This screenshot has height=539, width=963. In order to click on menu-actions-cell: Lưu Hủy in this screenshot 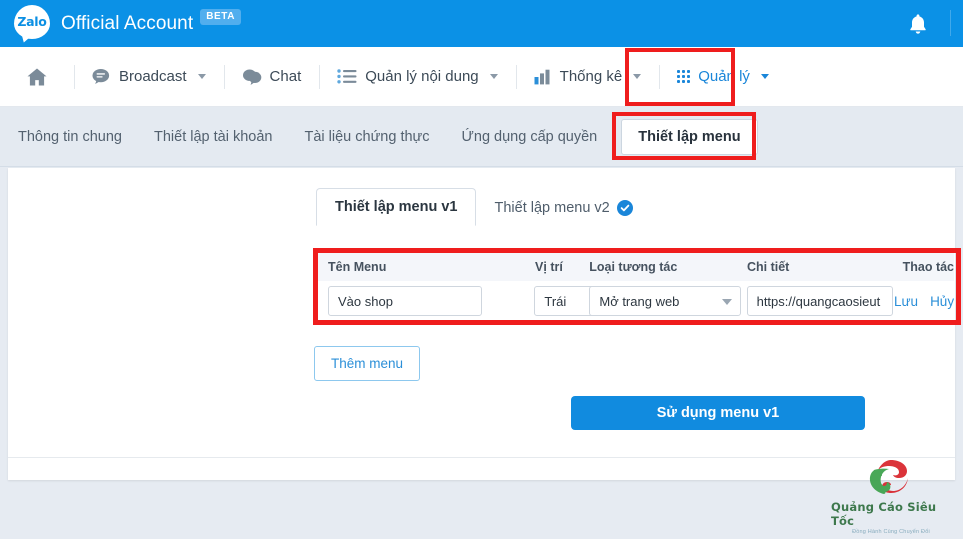, I will do `click(924, 301)`.